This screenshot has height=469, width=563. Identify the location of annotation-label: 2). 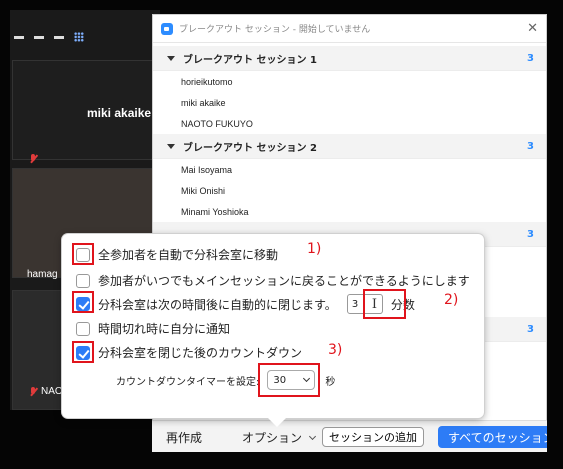
(451, 300).